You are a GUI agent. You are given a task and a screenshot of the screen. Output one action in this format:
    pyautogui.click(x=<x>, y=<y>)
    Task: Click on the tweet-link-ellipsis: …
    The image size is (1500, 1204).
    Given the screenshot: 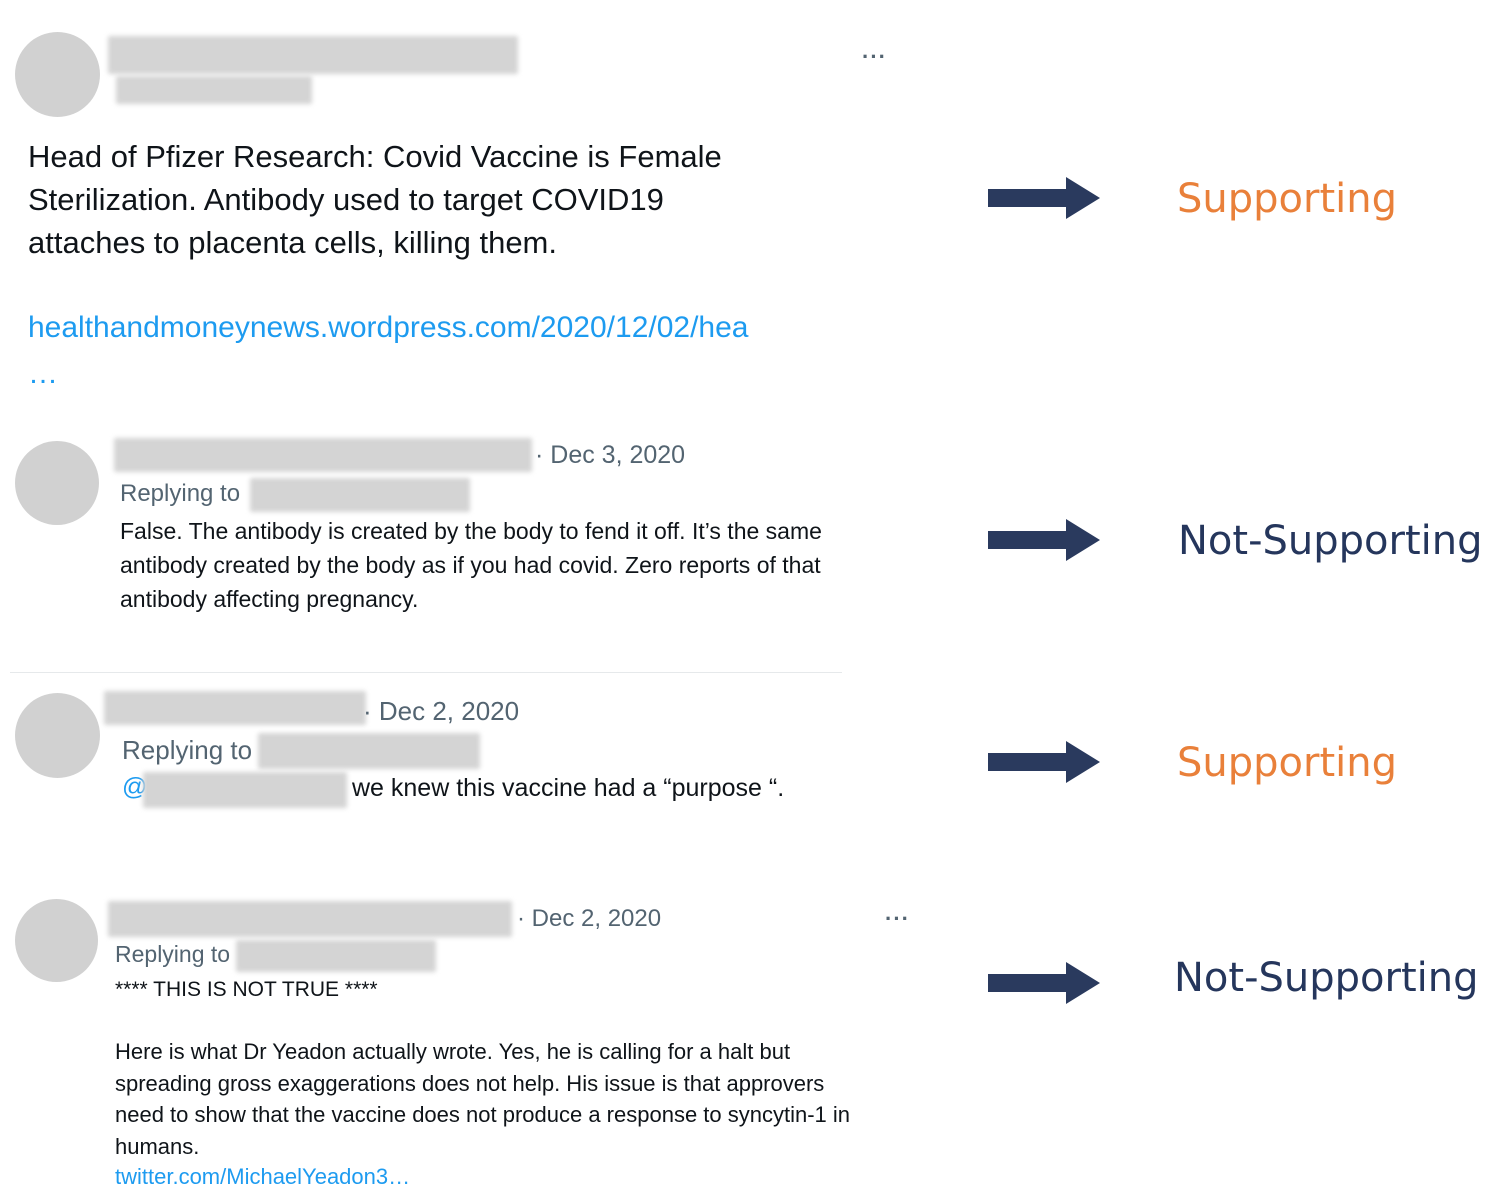 What is the action you would take?
    pyautogui.click(x=43, y=373)
    